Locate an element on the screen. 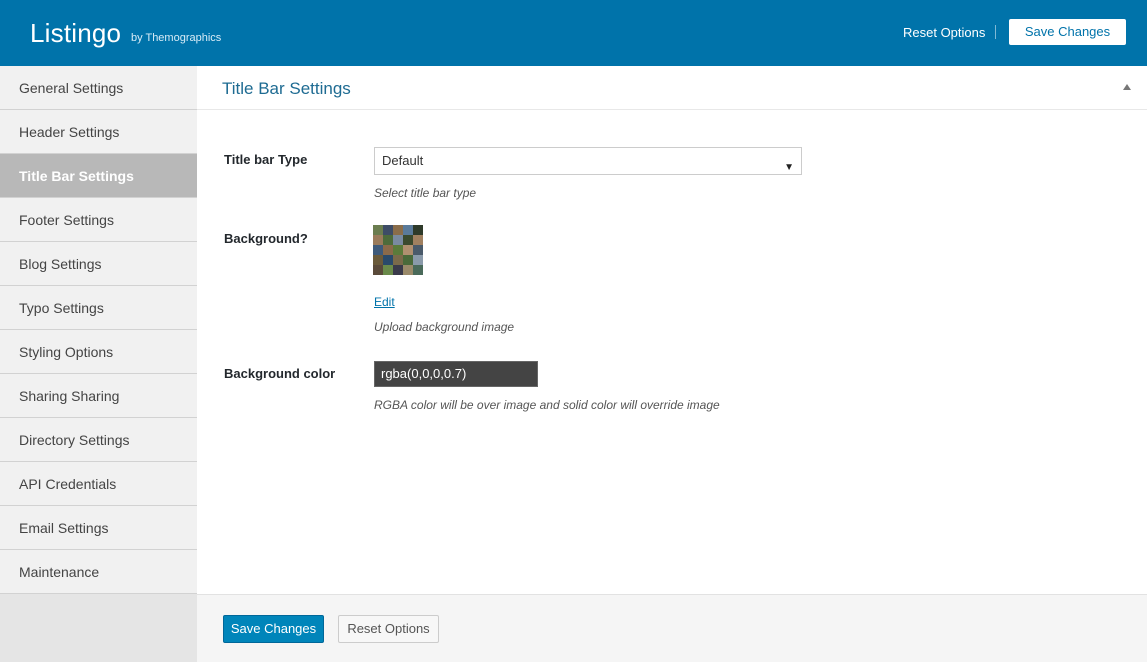  background-color-label: Background color is located at coordinates (280, 373).